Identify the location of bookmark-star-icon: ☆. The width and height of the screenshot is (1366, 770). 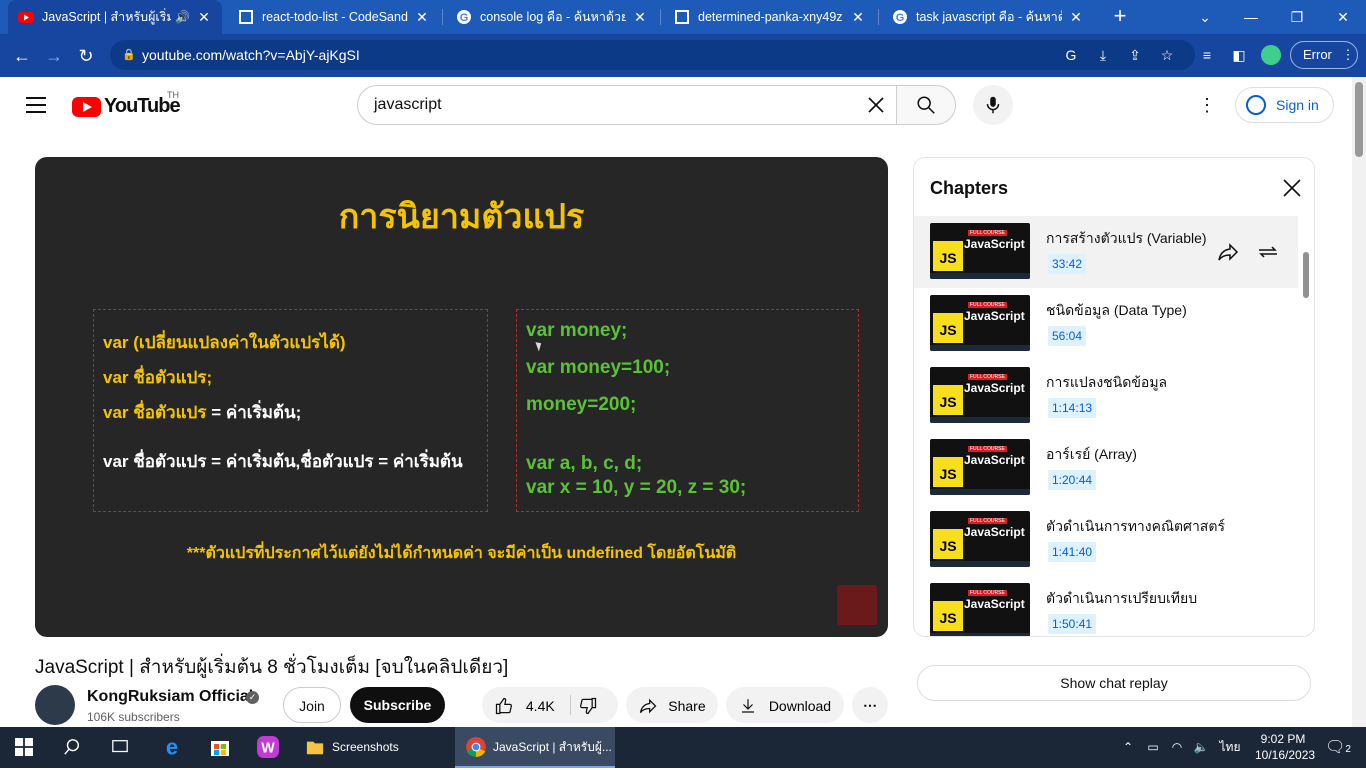
(1167, 55).